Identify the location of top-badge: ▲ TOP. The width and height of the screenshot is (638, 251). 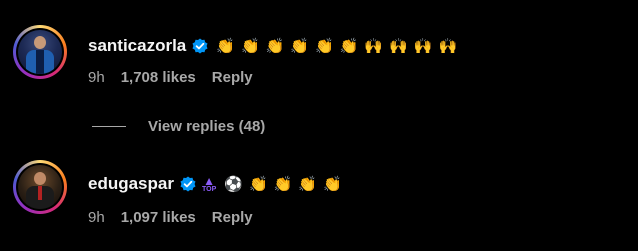
(209, 183).